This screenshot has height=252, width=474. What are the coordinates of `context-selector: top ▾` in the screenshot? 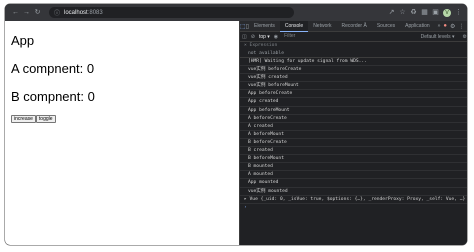 It's located at (264, 37).